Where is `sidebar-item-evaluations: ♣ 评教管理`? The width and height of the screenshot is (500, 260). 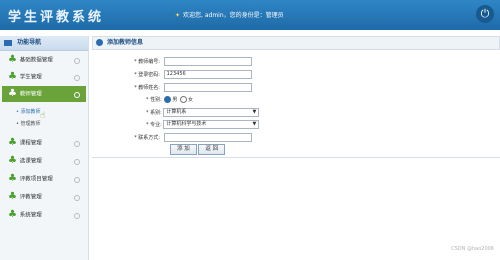 sidebar-item-evaluations: ♣ 评教管理 is located at coordinates (44, 197).